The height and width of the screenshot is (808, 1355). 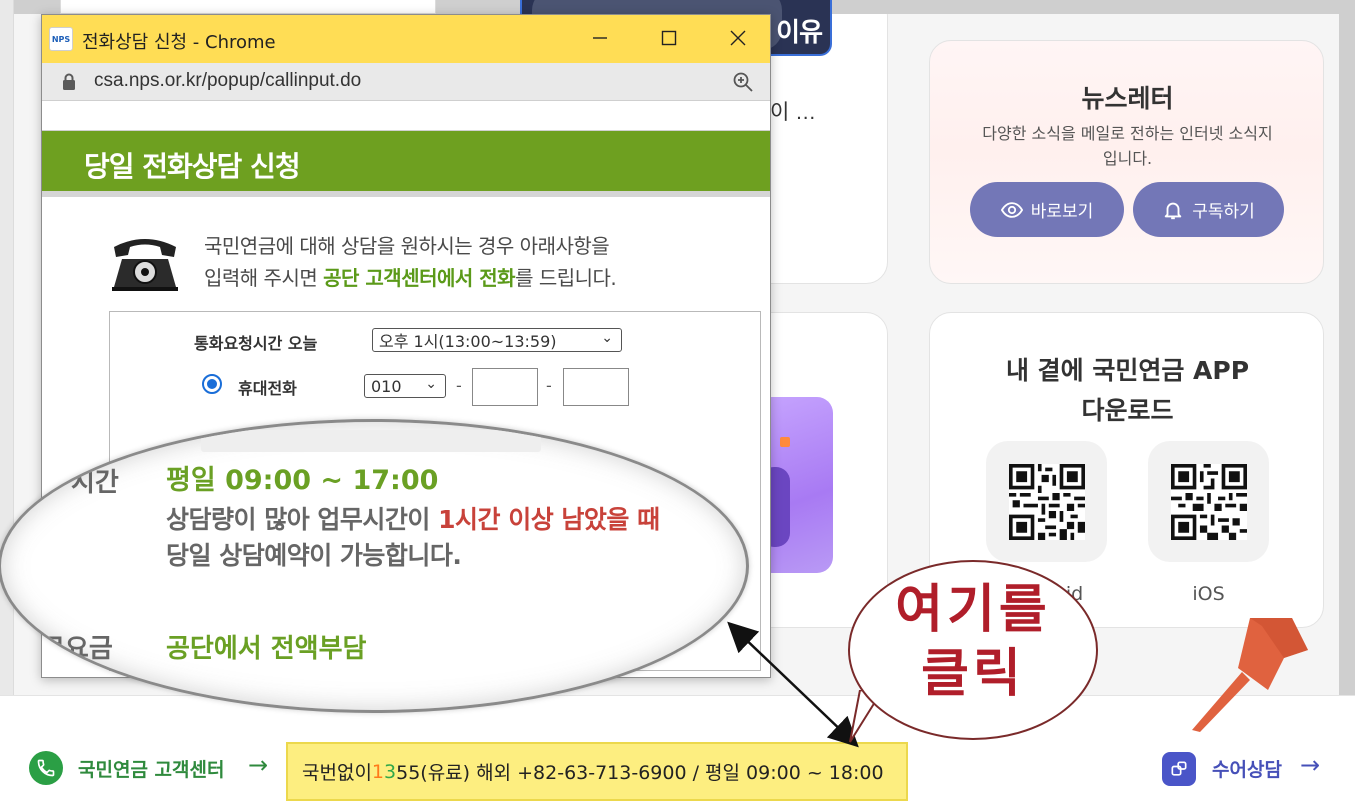 What do you see at coordinates (371, 441) in the screenshot?
I see `blurred-row` at bounding box center [371, 441].